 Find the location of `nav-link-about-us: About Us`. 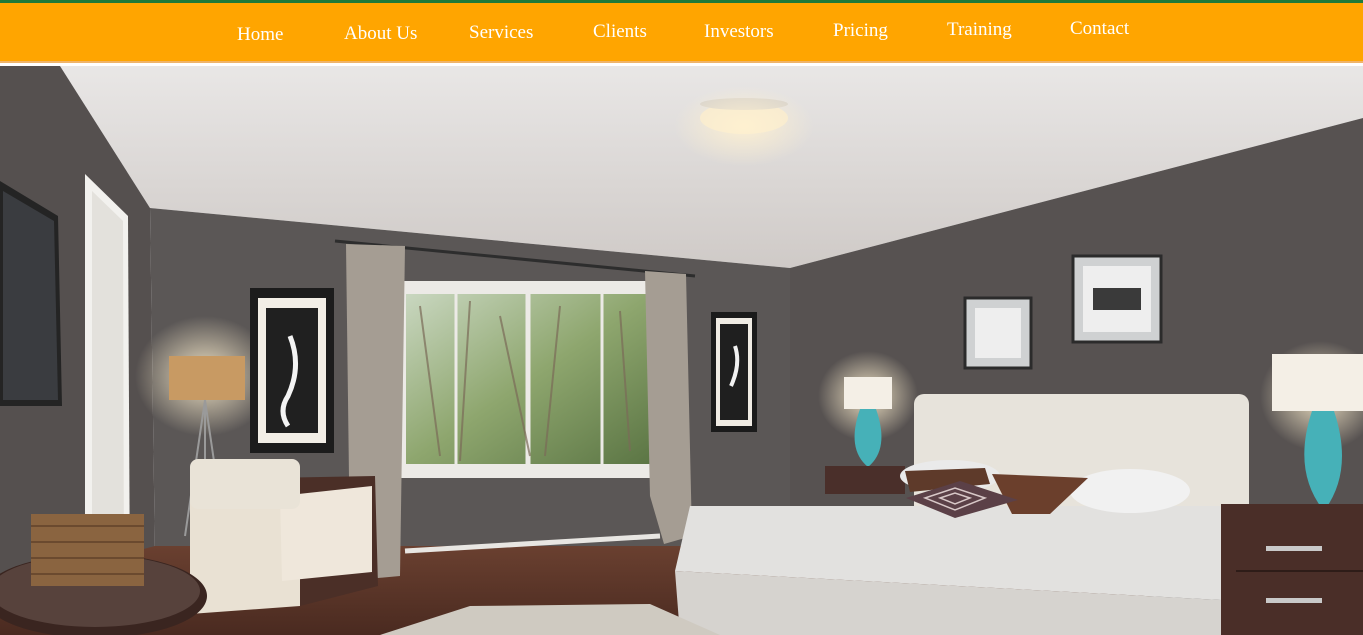

nav-link-about-us: About Us is located at coordinates (380, 34).